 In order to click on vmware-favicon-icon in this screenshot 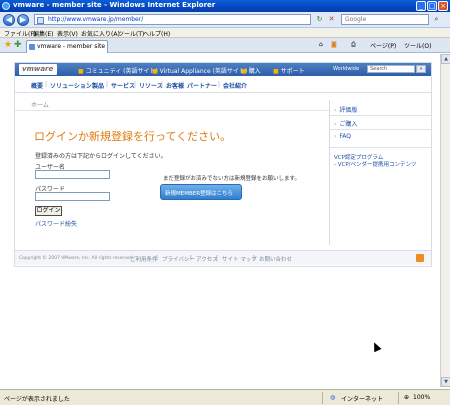, I will do `click(32, 47)`.